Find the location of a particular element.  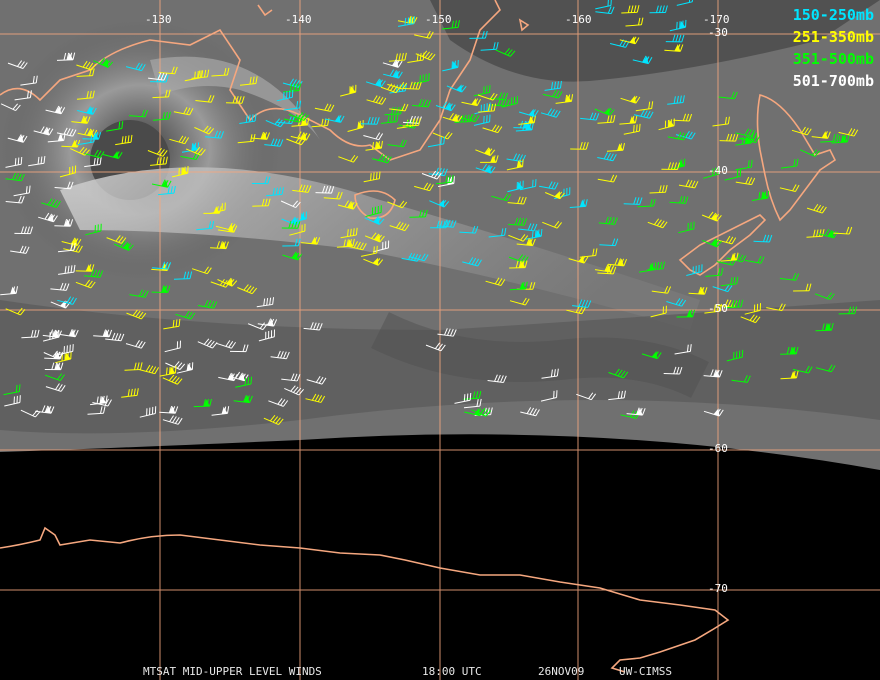

lat-label-50: -50 is located at coordinates (718, 308).